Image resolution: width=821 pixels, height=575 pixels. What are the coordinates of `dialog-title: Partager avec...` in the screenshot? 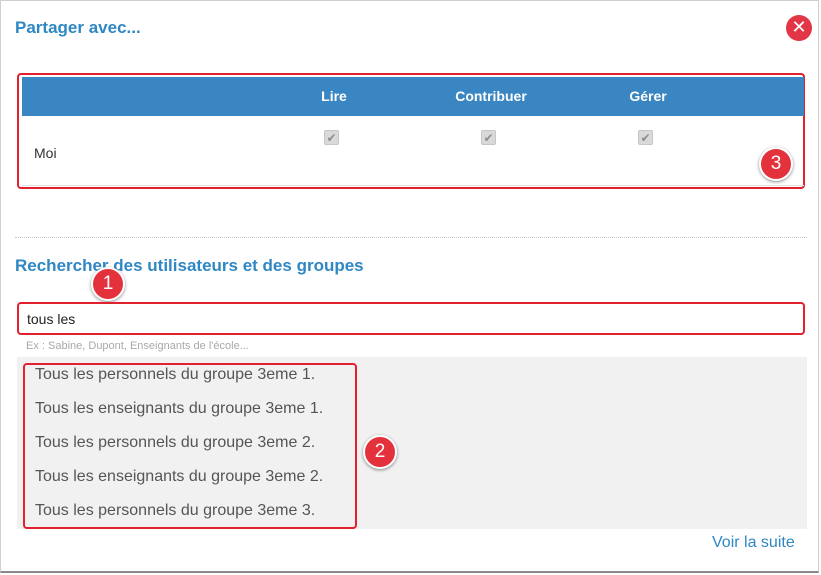 It's located at (78, 27).